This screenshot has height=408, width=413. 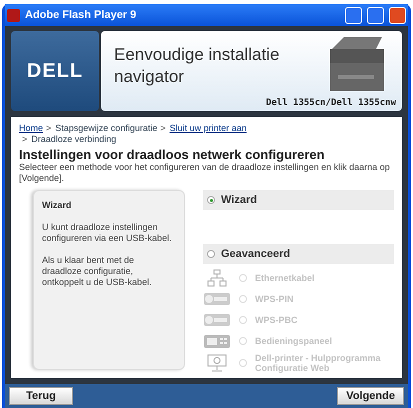 What do you see at coordinates (13, 15) in the screenshot?
I see `app-icon` at bounding box center [13, 15].